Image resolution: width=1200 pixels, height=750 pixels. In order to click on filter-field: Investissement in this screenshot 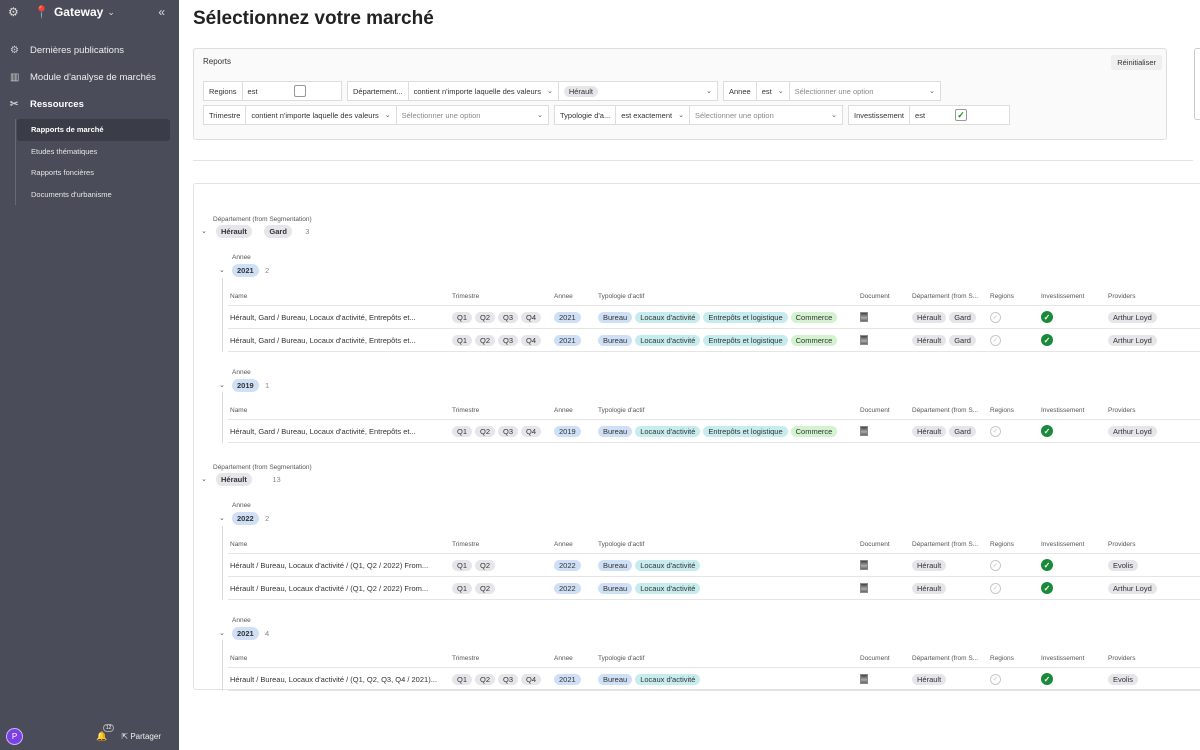, I will do `click(880, 115)`.